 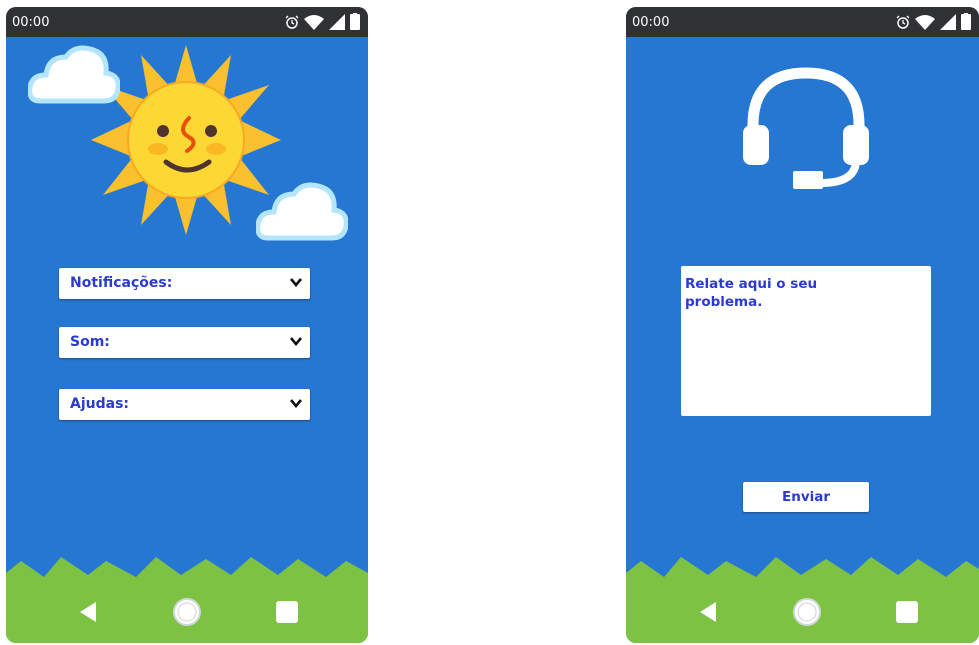 I want to click on problem-textarea: Relate aqui o seu problema., so click(x=806, y=341).